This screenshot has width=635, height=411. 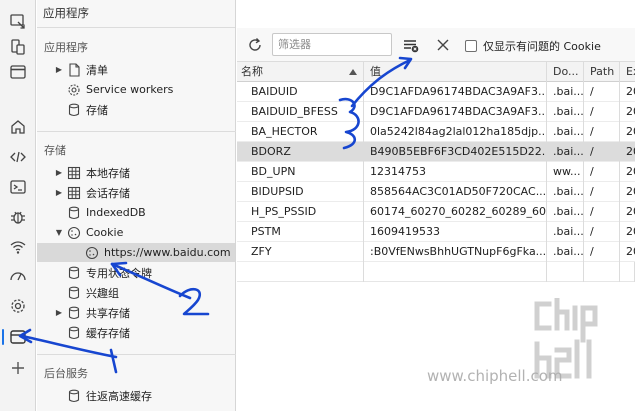 What do you see at coordinates (255, 45) in the screenshot?
I see `refresh-icon` at bounding box center [255, 45].